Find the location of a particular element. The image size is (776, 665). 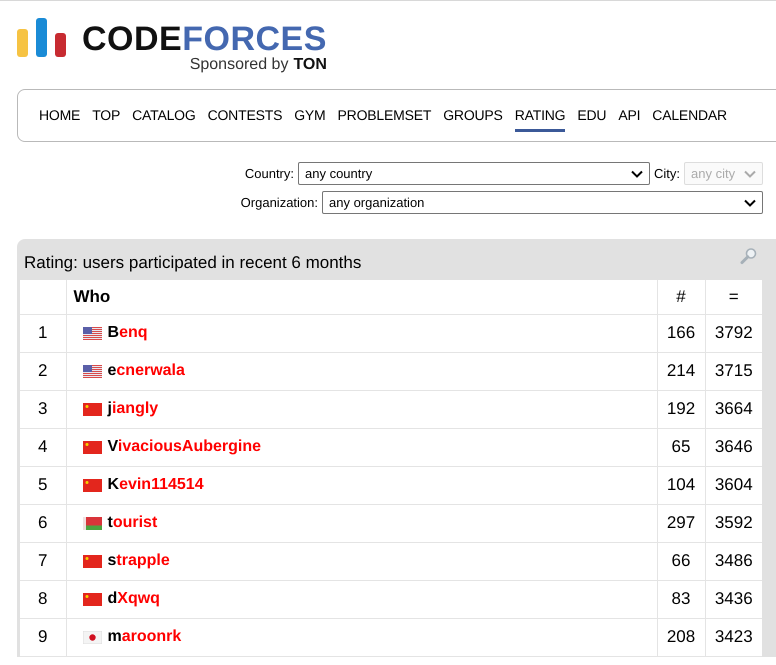

rating-cell: 3604 is located at coordinates (733, 485).